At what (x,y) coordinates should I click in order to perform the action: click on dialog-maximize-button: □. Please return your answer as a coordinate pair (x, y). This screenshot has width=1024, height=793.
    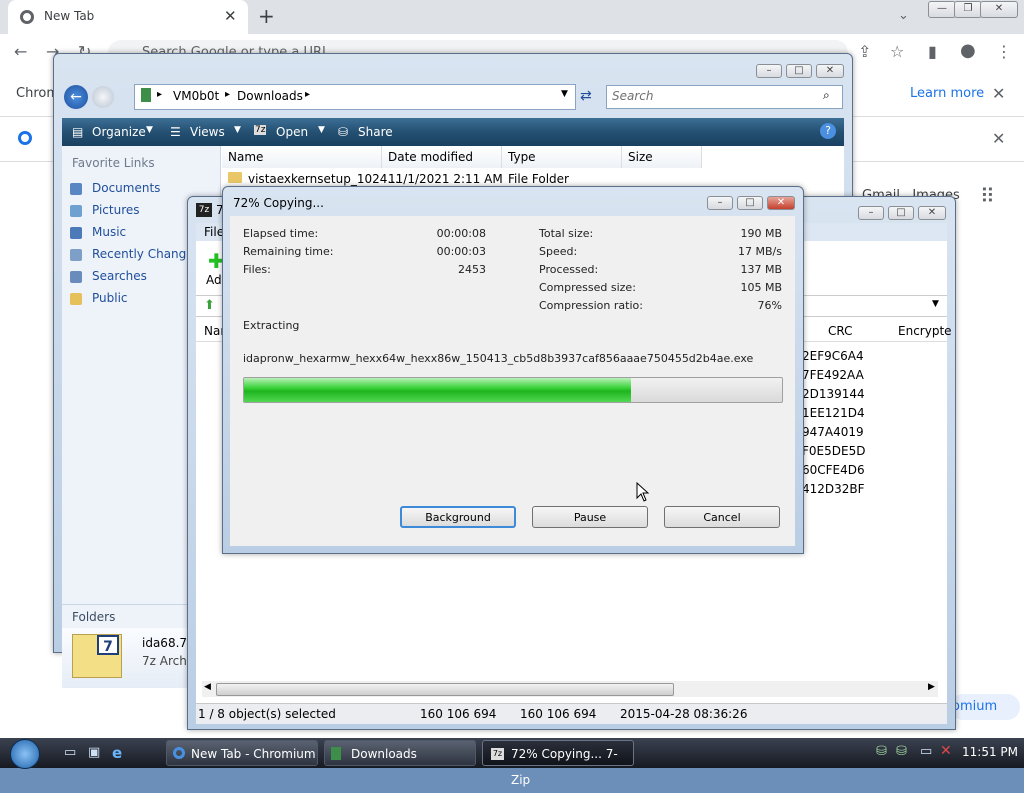
    Looking at the image, I should click on (750, 203).